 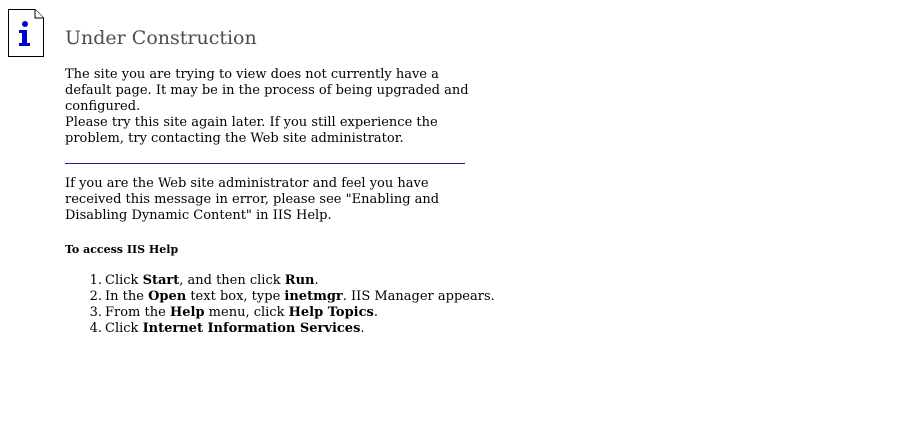 I want to click on step-number: 3., so click(x=95, y=312).